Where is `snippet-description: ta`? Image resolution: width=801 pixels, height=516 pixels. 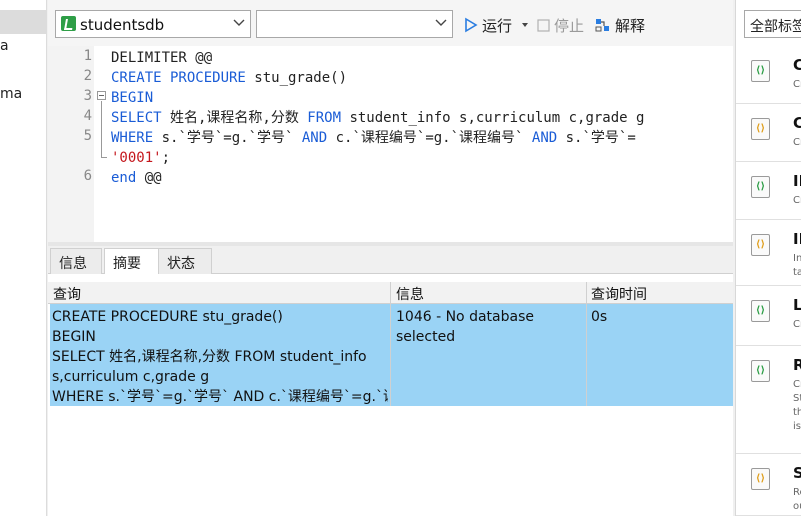
snippet-description: ta is located at coordinates (797, 272).